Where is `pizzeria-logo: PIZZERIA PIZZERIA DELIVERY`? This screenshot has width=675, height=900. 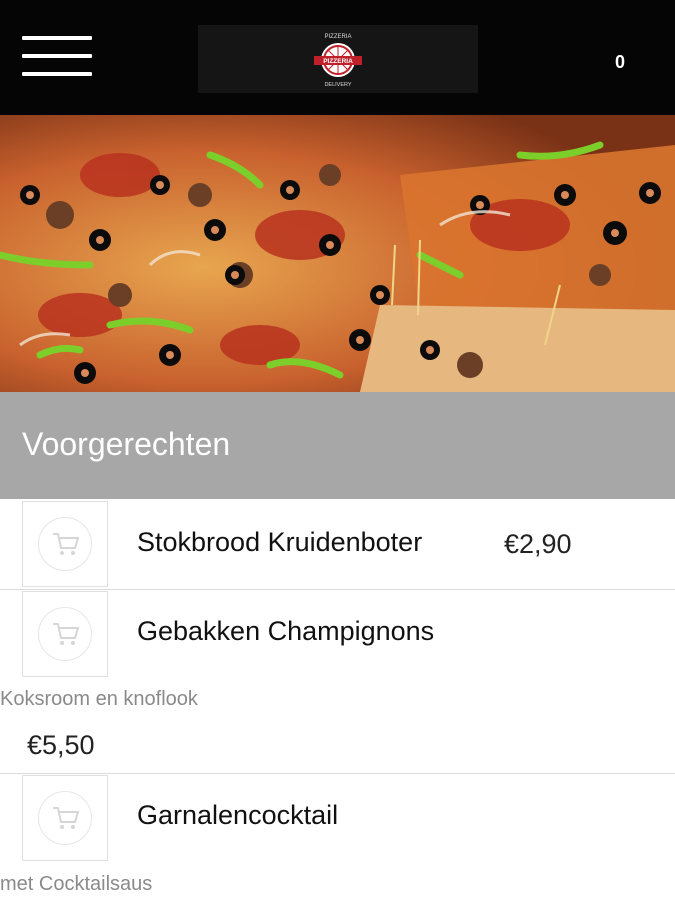
pizzeria-logo: PIZZERIA PIZZERIA DELIVERY is located at coordinates (338, 59).